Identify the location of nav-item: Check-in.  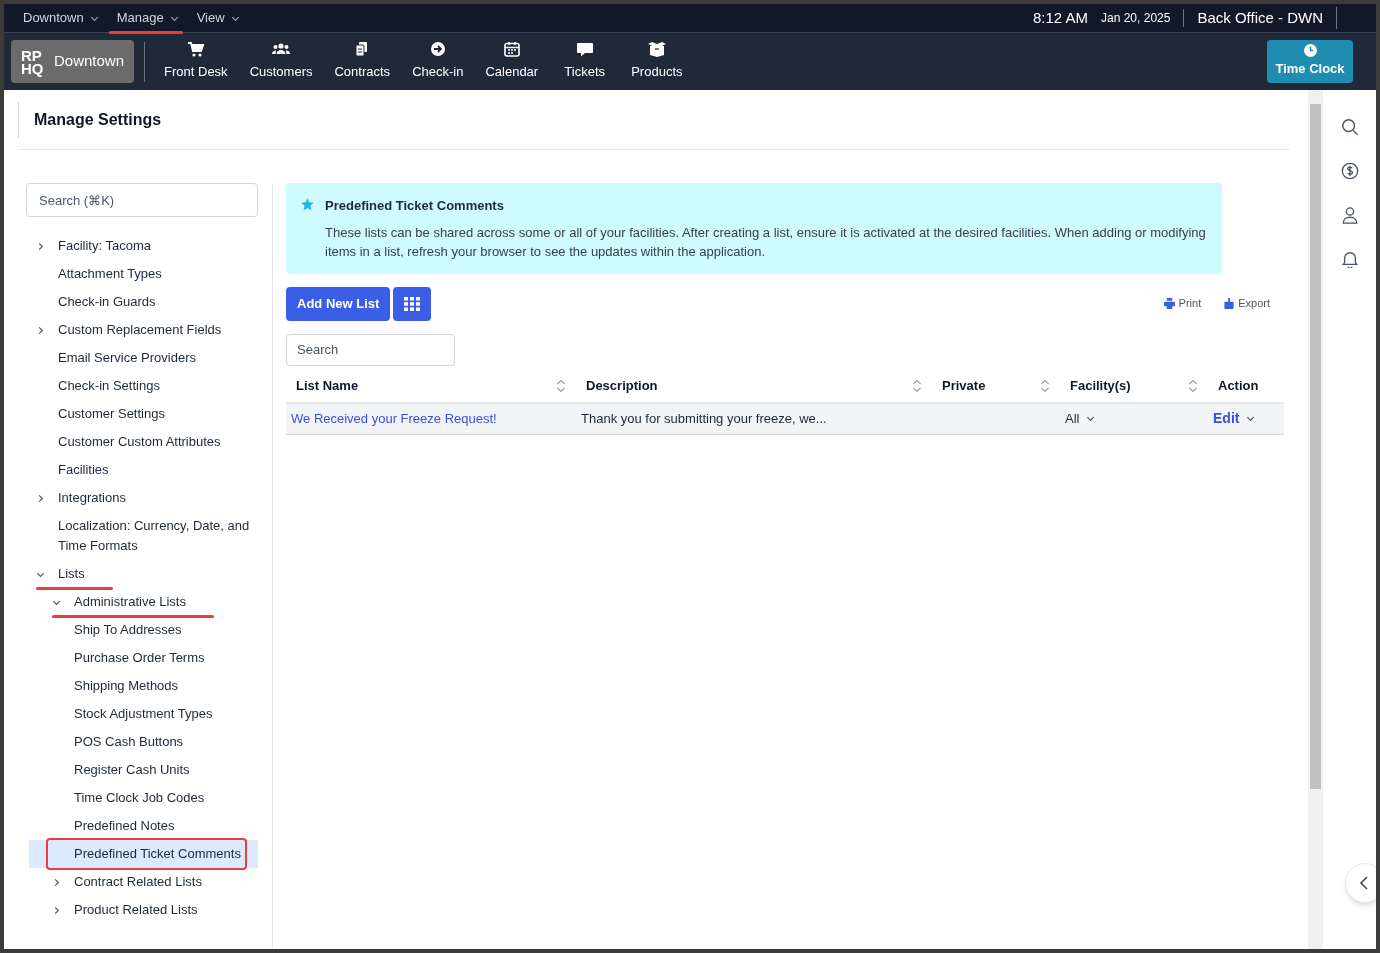
(438, 61).